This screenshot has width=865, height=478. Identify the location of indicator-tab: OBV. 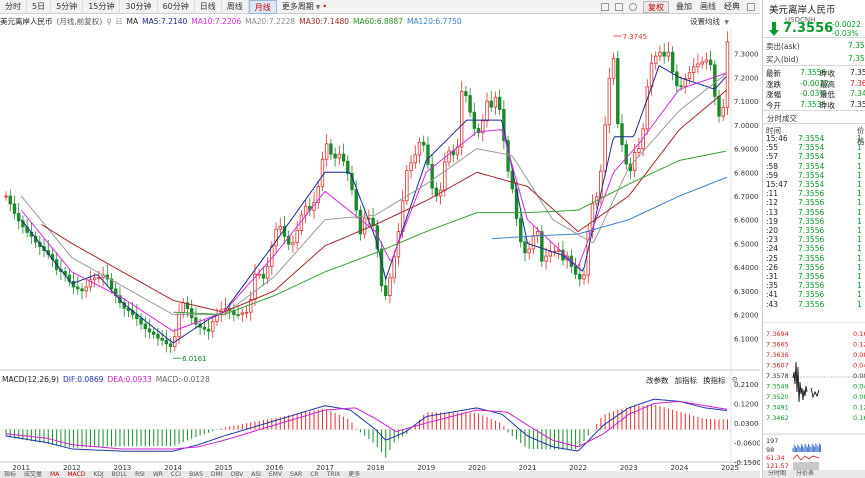
(236, 474).